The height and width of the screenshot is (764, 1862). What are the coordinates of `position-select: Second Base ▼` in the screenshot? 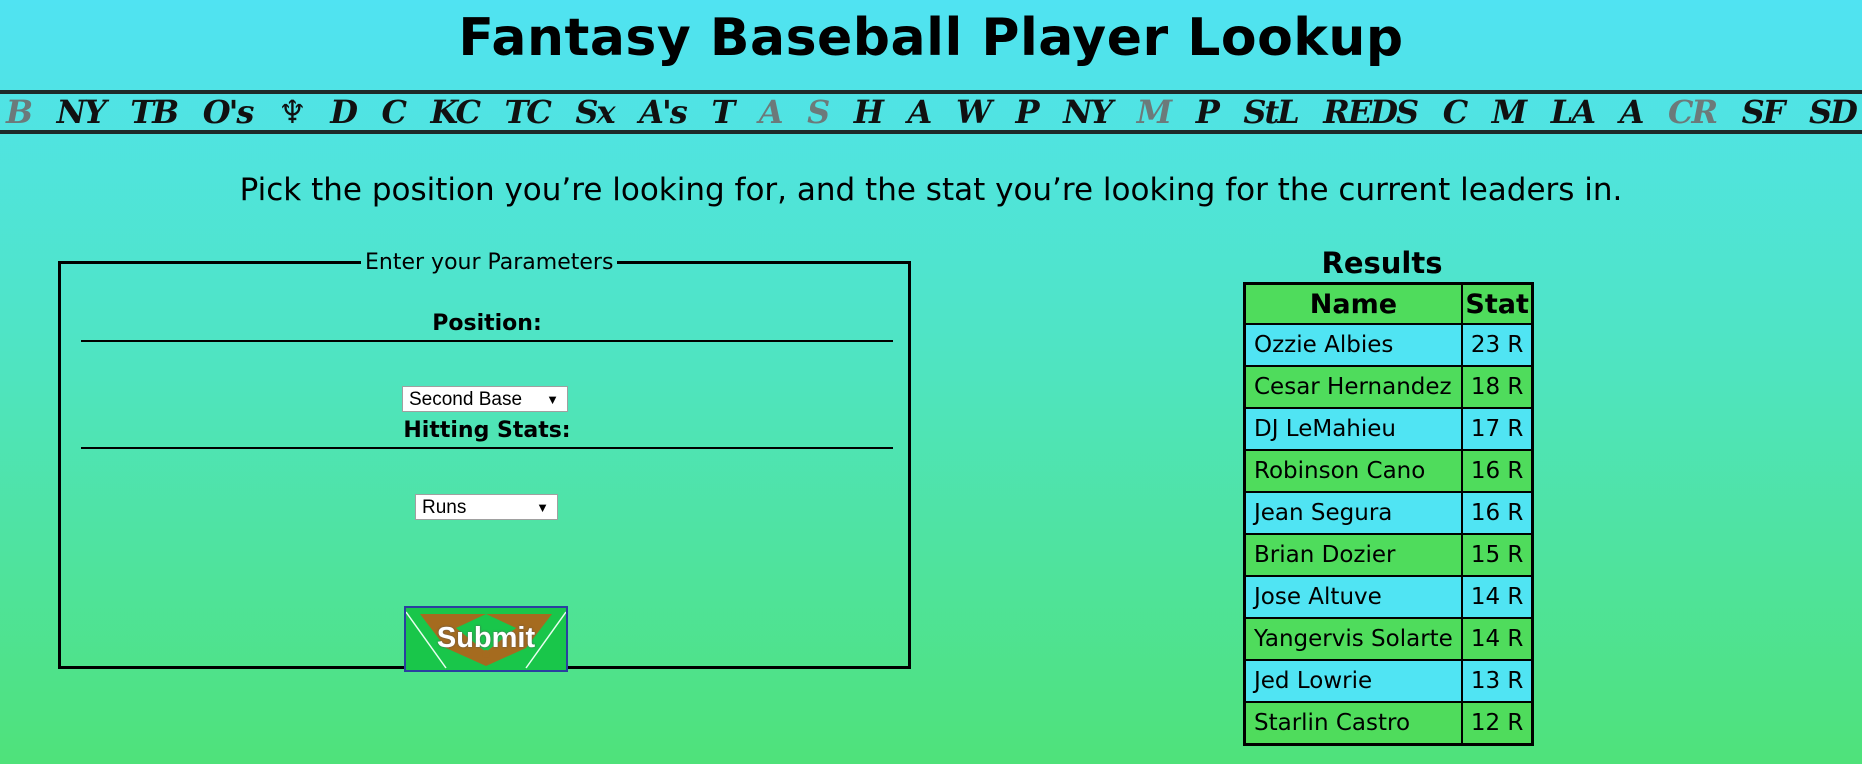 It's located at (485, 399).